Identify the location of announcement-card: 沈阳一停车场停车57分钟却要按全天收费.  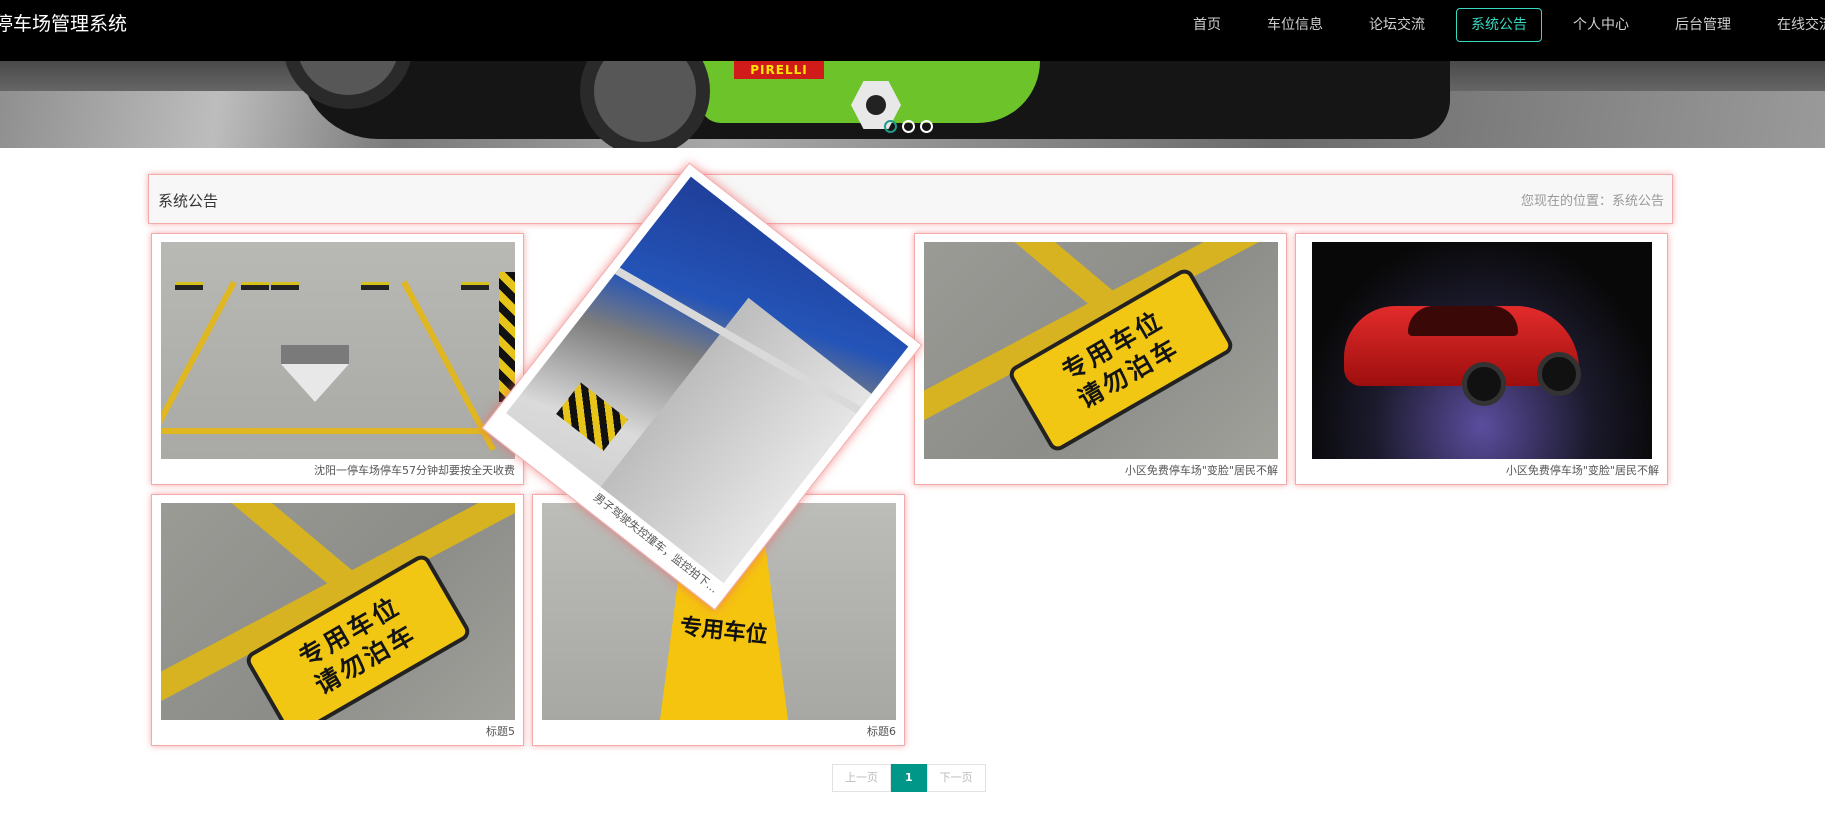
(337, 359).